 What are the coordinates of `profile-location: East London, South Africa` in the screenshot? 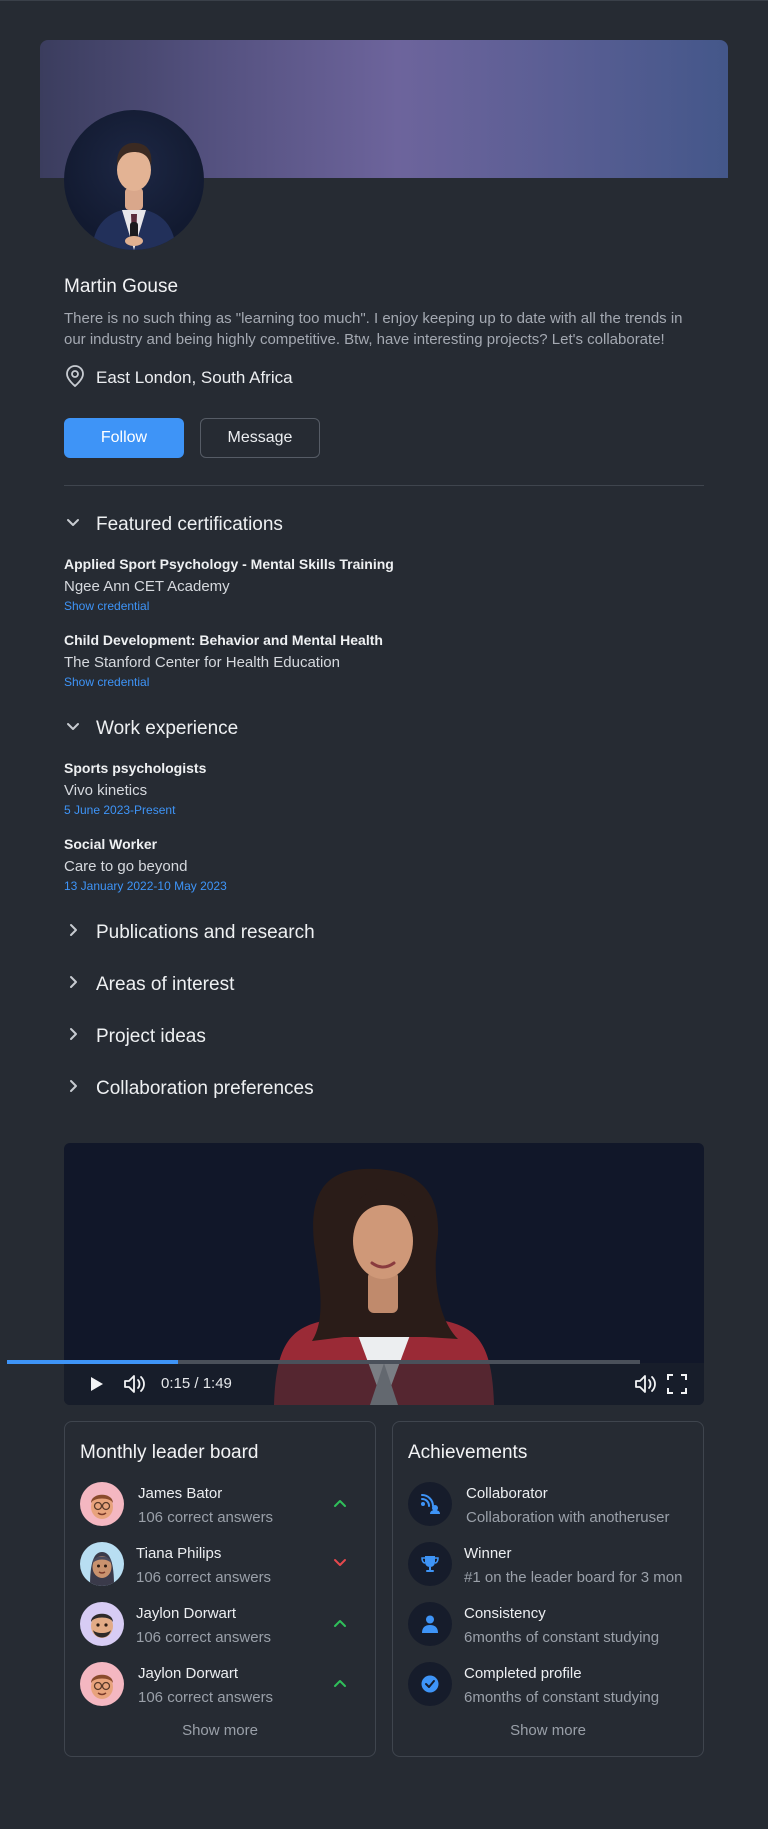 It's located at (178, 378).